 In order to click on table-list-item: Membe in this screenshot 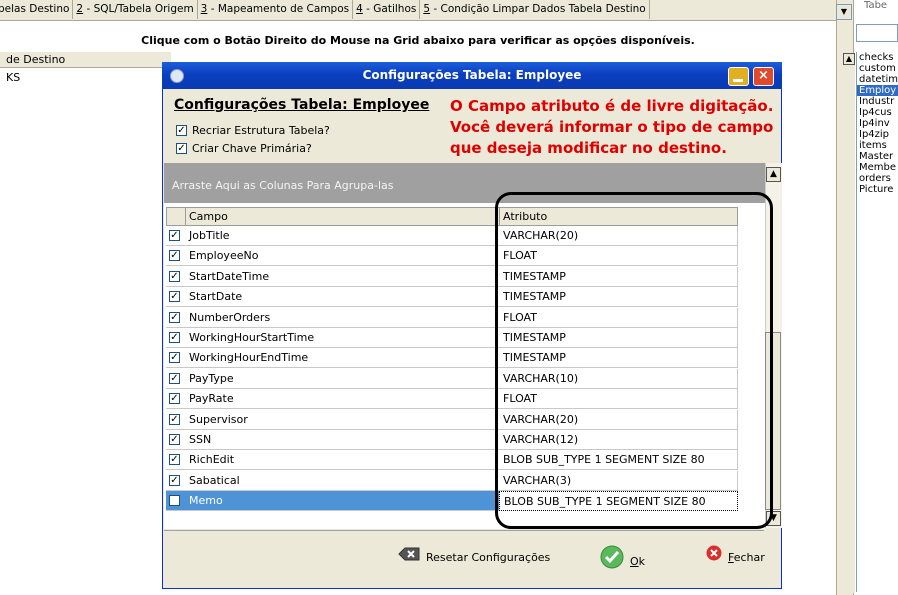, I will do `click(877, 167)`.